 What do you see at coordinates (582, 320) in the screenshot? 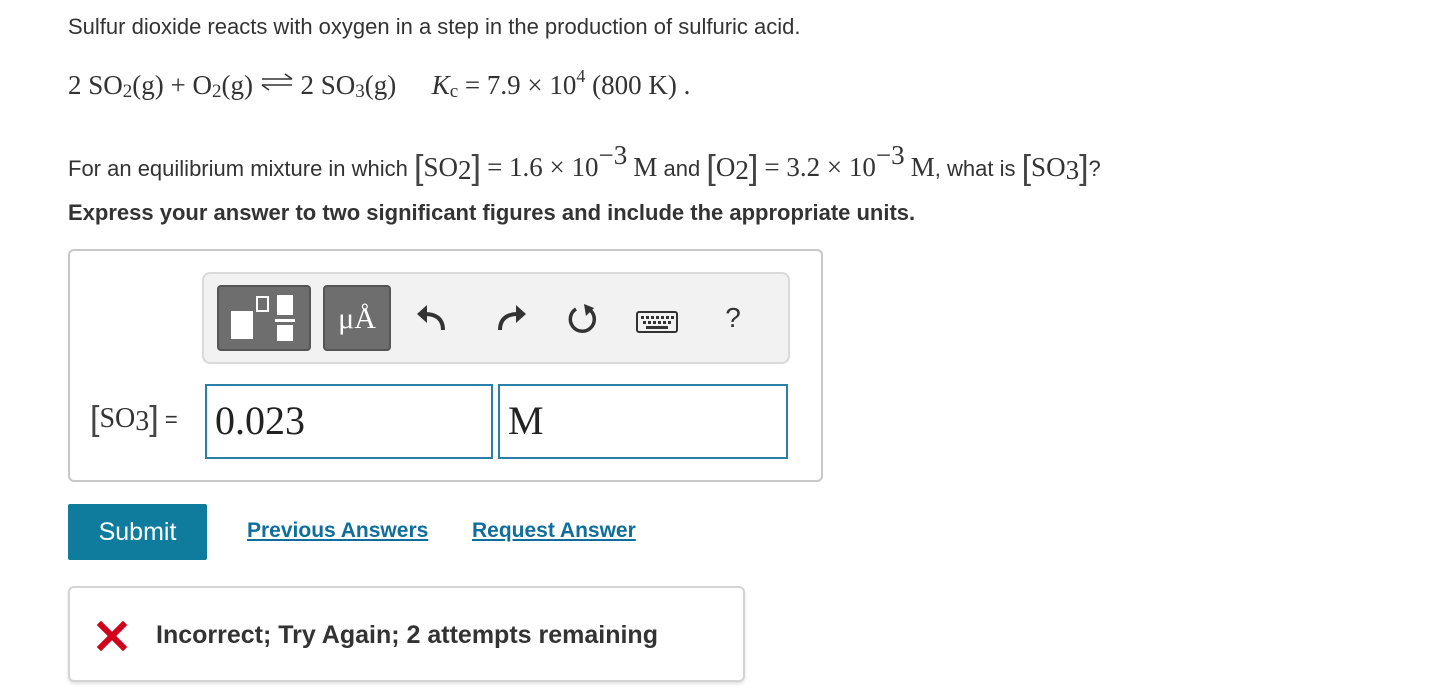
I see `reset-icon` at bounding box center [582, 320].